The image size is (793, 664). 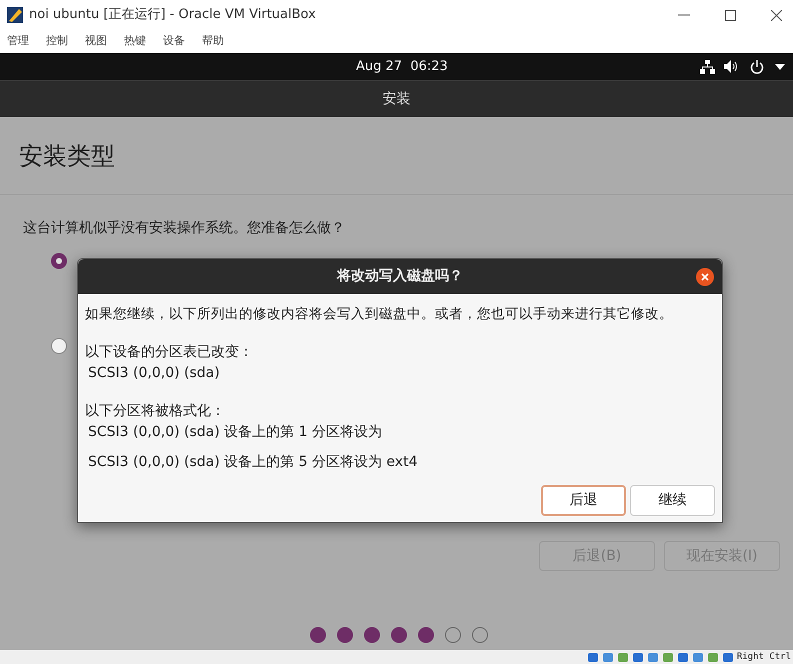 I want to click on section-line: SCSI3 (0,0,0) (sda), so click(x=154, y=374).